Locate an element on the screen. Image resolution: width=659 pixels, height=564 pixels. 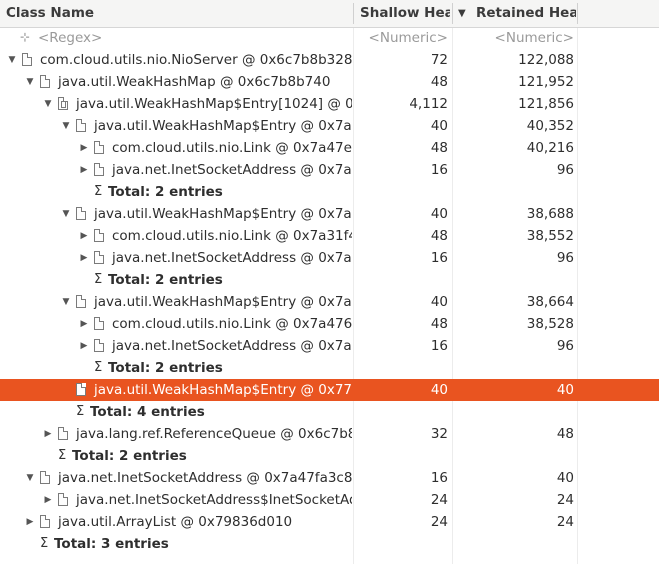
class-name-cell: Σ Total: 3 entries is located at coordinates (176, 544).